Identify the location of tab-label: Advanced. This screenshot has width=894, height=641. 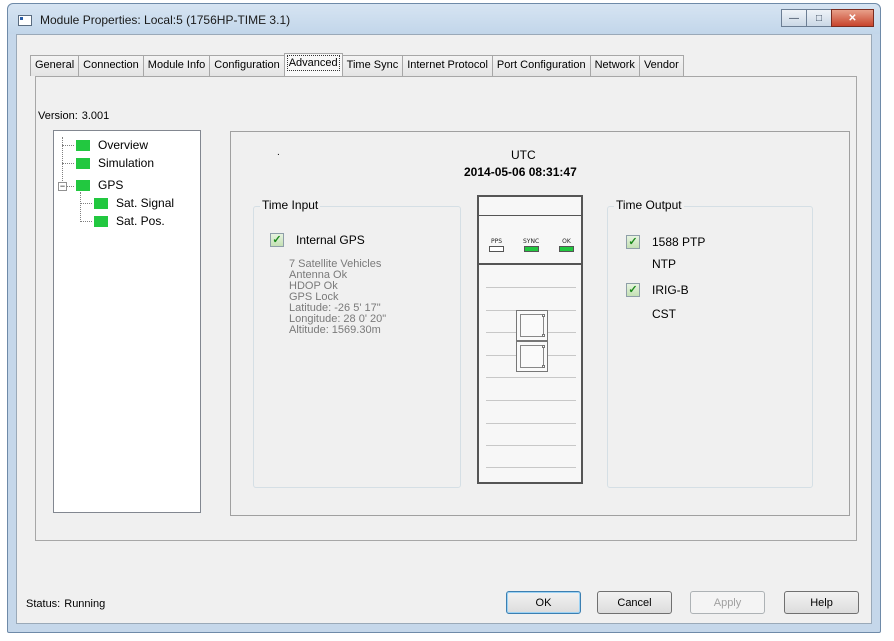
(313, 63).